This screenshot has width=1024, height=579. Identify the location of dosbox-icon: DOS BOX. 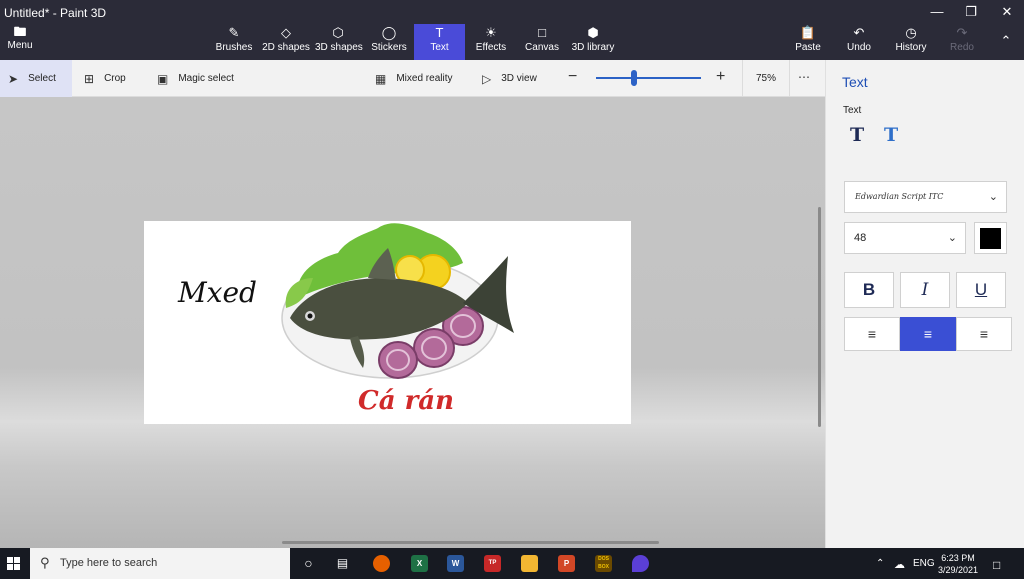
(603, 563).